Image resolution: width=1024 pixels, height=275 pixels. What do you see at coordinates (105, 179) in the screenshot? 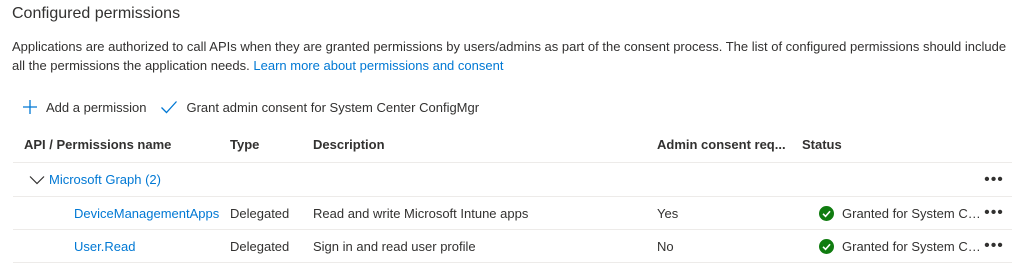
I see `group-label: Microsoft Graph (2)` at bounding box center [105, 179].